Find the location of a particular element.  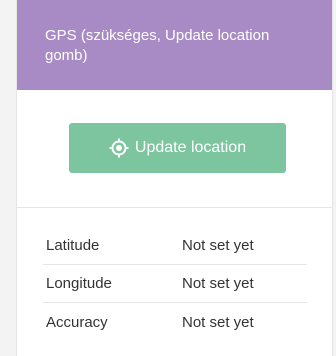

longitude-row: Longitude Not set yet is located at coordinates (175, 284).